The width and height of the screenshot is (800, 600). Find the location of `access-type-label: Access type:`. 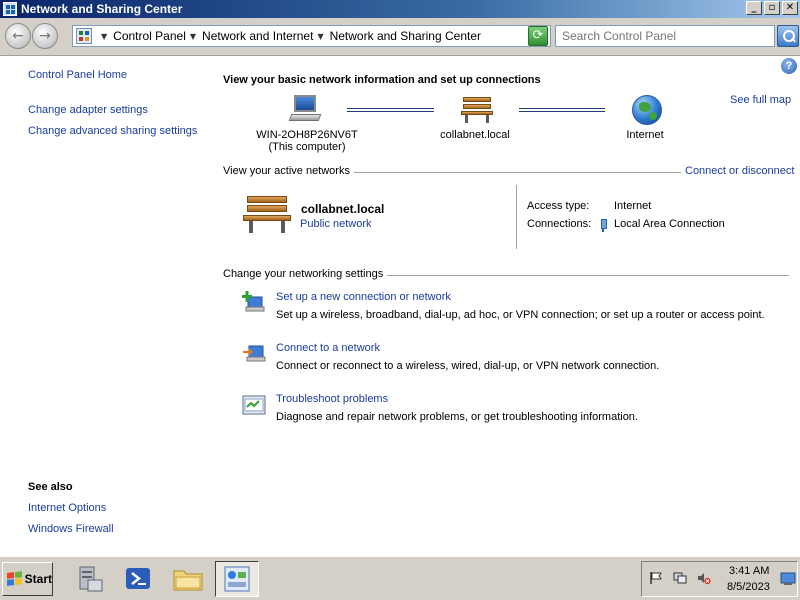

access-type-label: Access type: is located at coordinates (558, 206).